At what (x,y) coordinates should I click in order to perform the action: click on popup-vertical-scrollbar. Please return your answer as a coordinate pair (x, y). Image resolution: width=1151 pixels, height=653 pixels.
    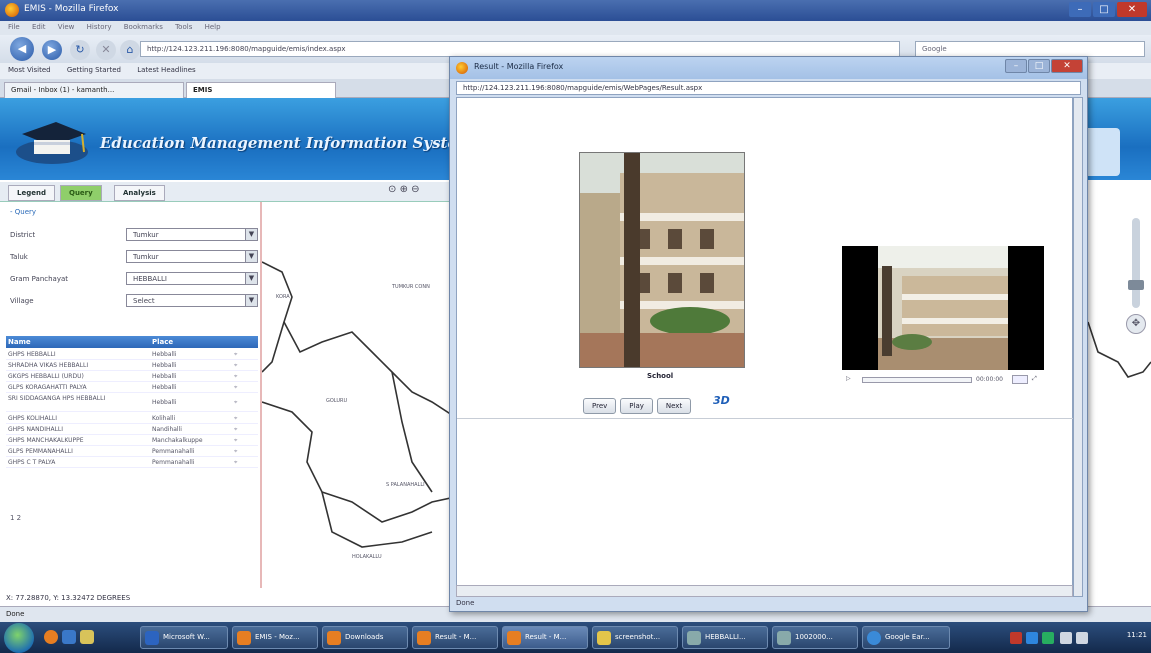
    Looking at the image, I should click on (1078, 347).